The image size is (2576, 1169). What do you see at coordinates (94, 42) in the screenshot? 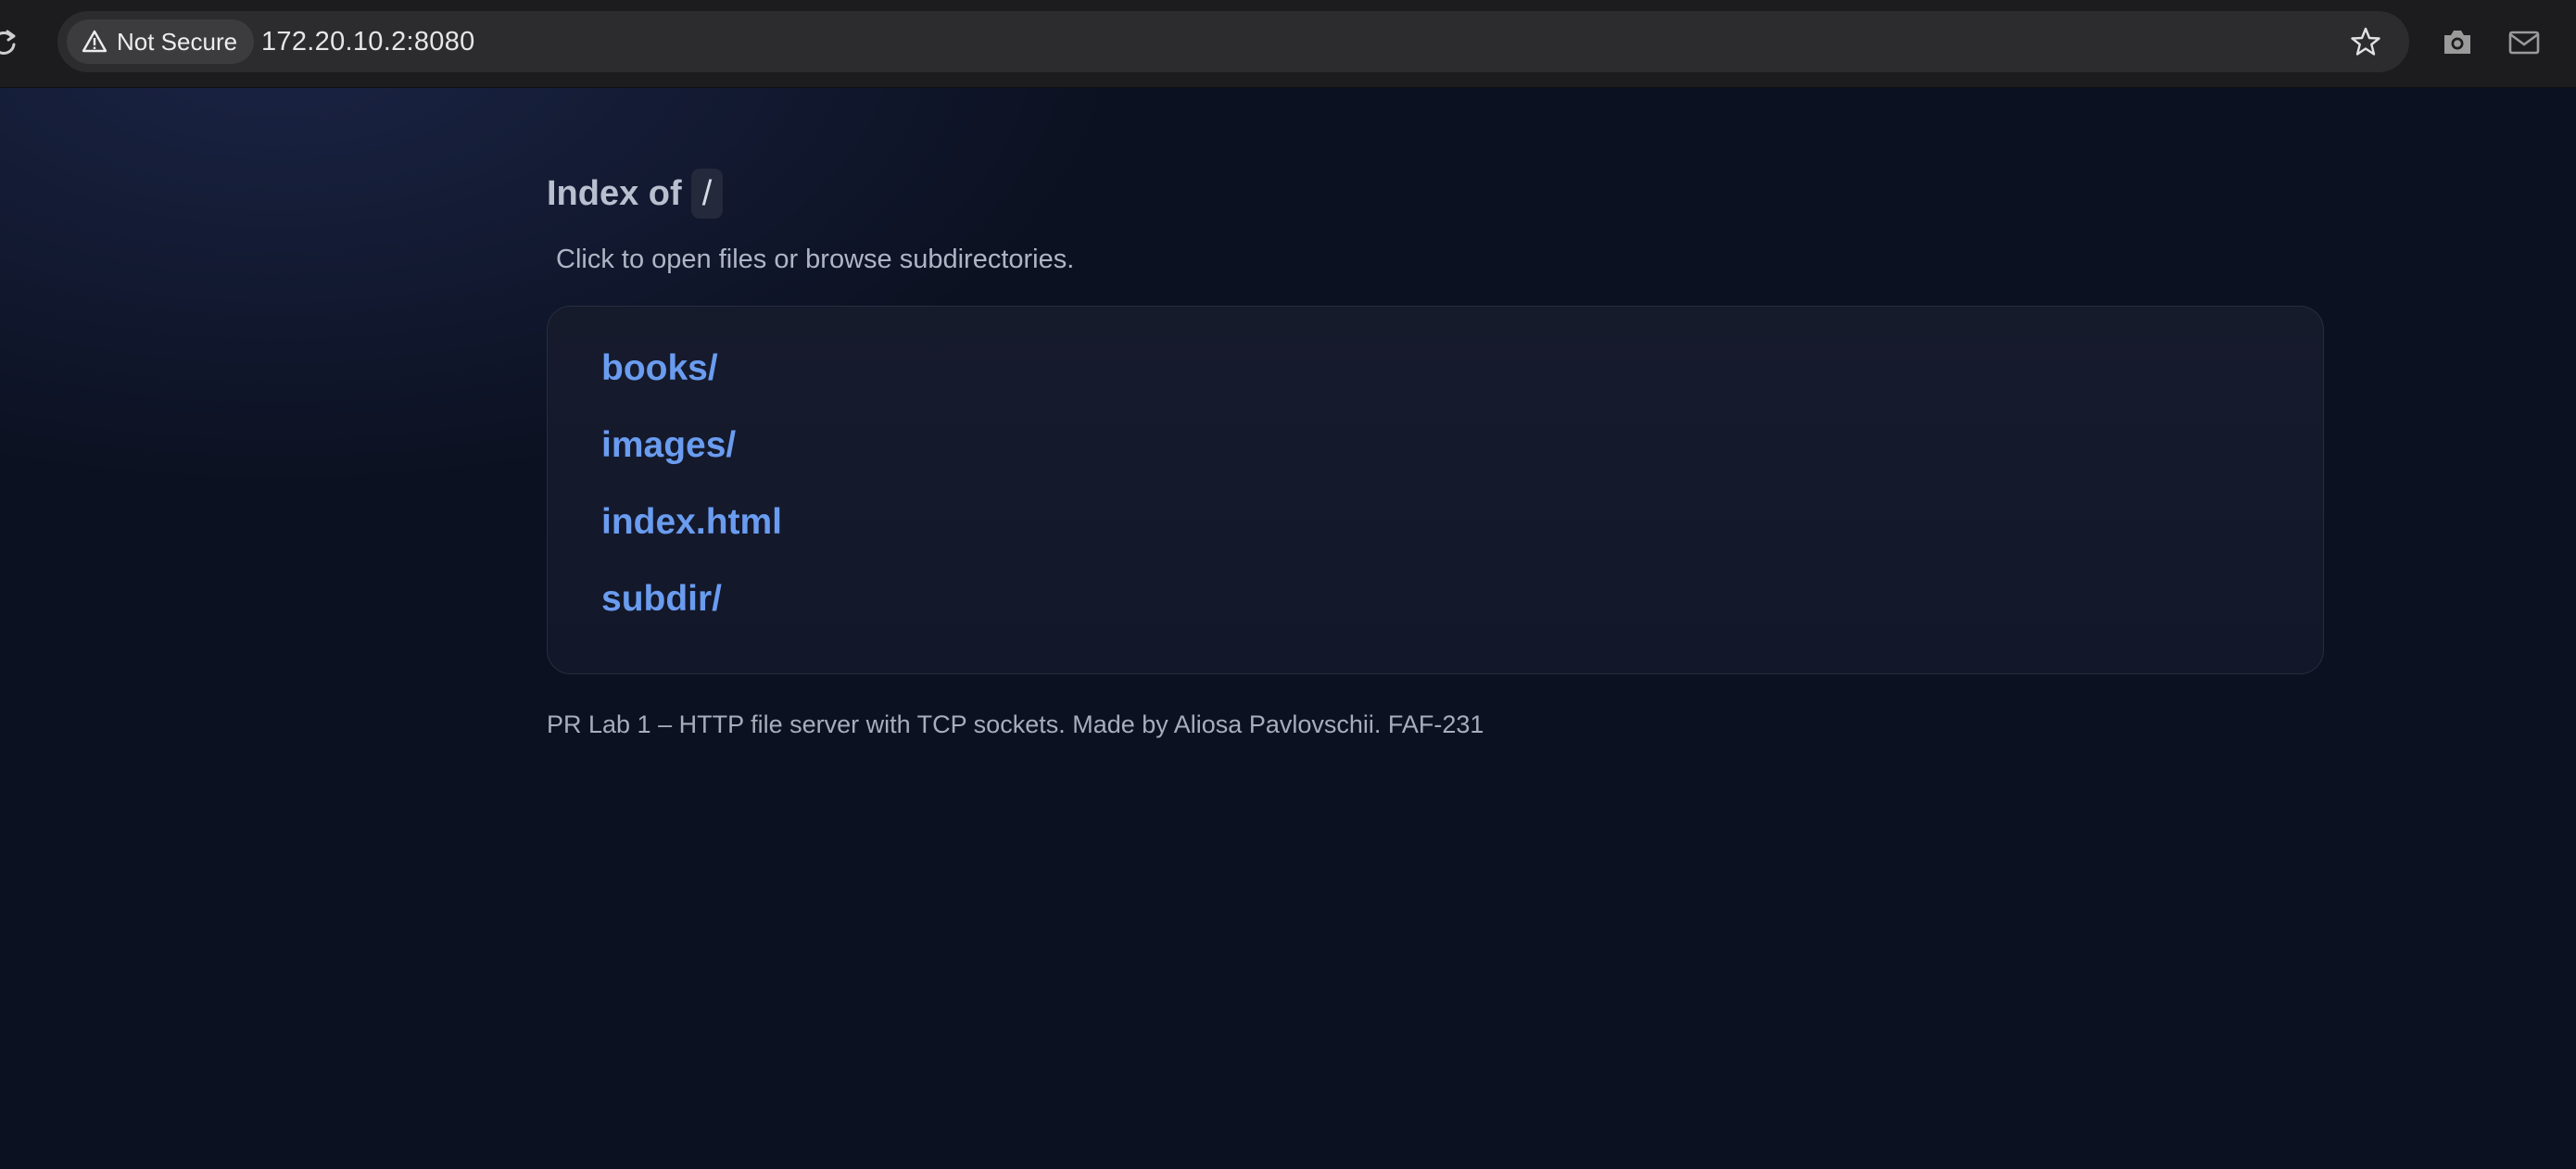
I see `warning-icon` at bounding box center [94, 42].